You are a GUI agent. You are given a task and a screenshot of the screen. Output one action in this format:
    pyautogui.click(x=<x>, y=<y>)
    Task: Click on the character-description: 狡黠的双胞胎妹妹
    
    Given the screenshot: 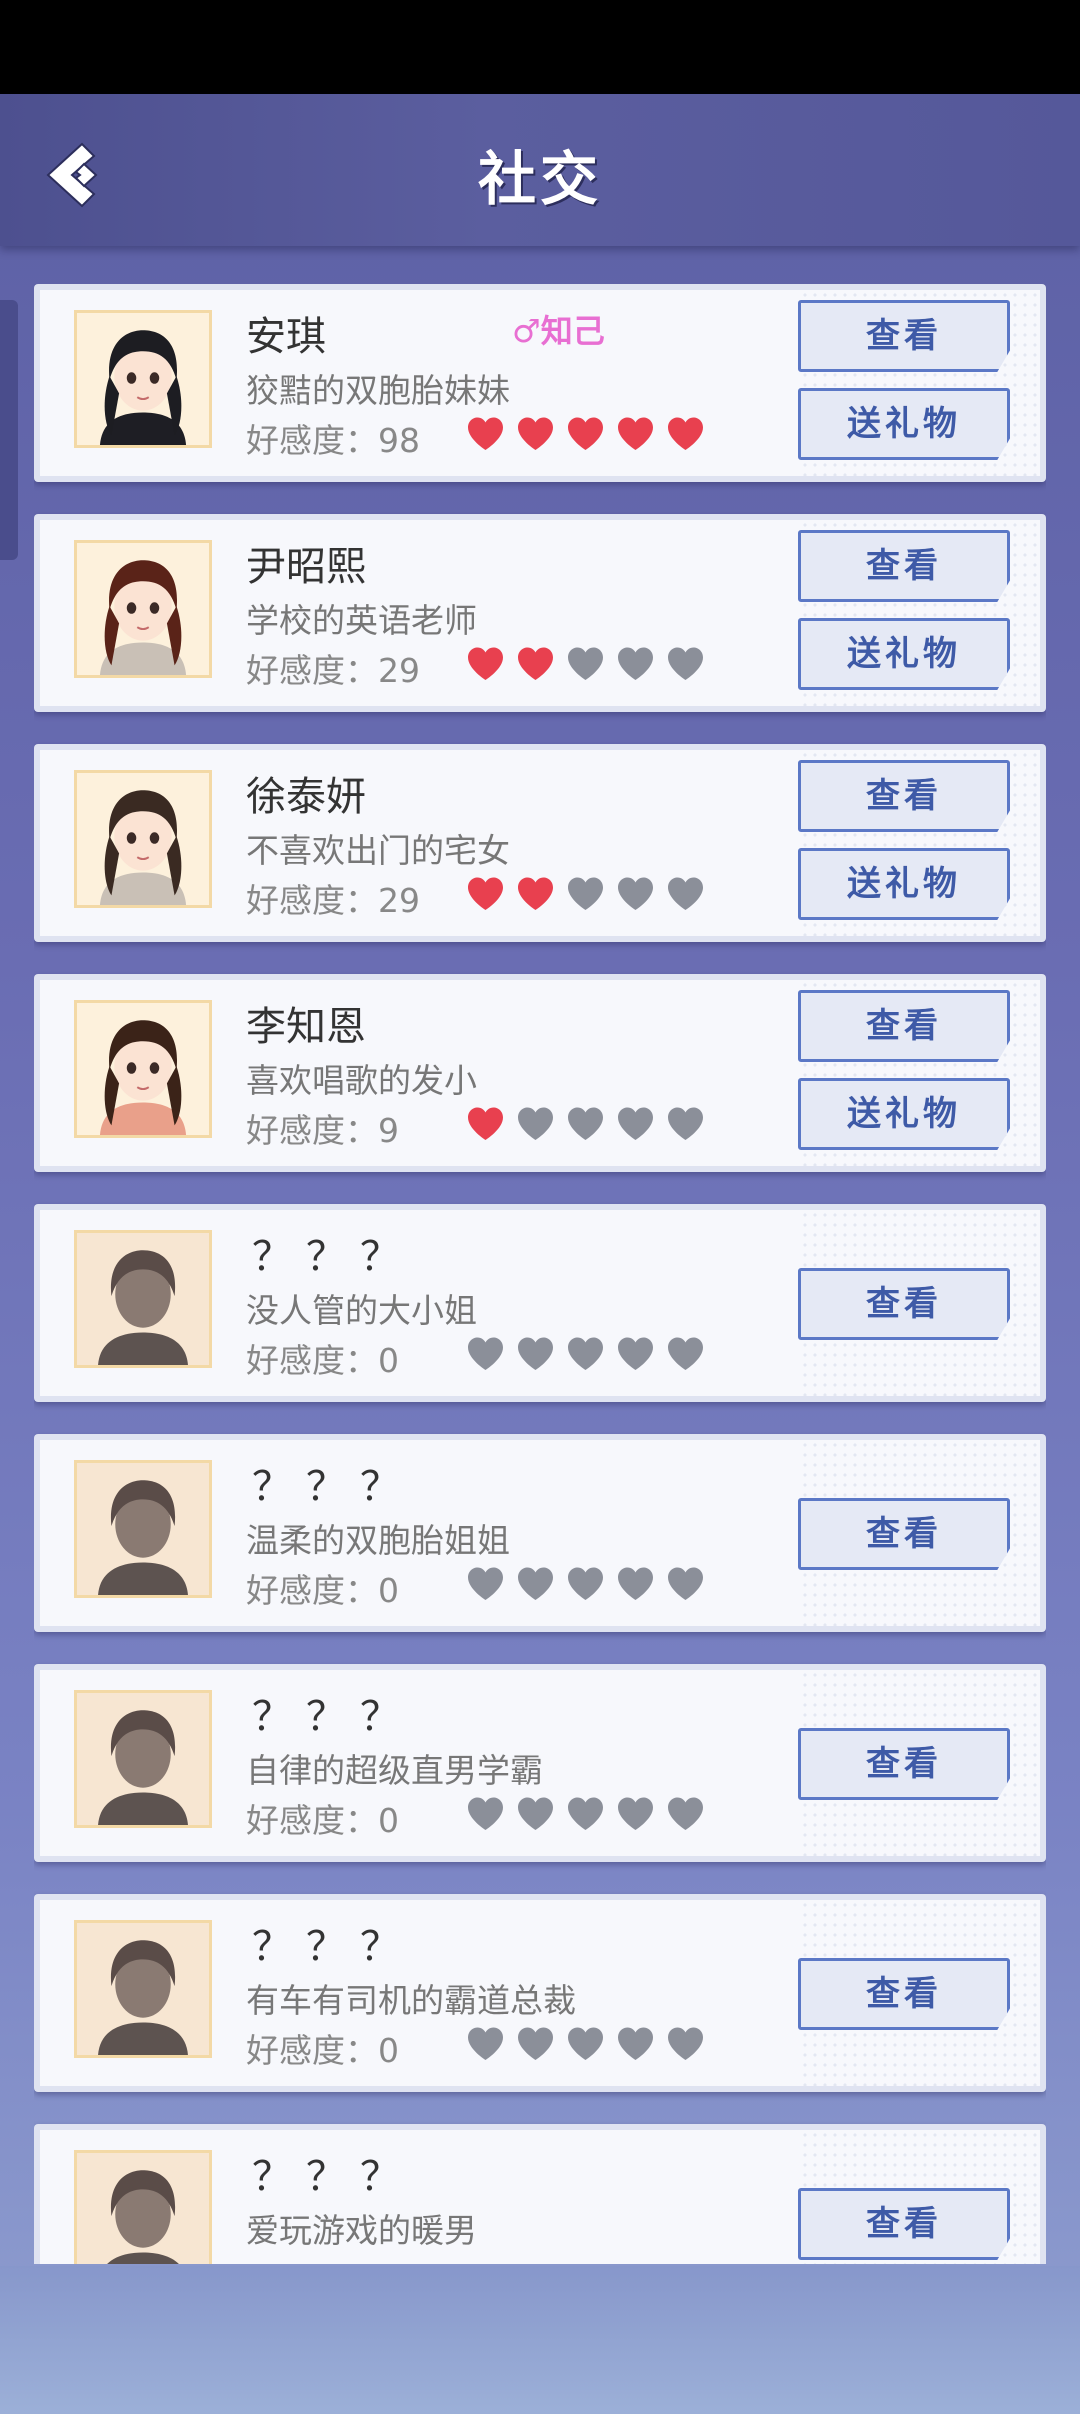 What is the action you would take?
    pyautogui.click(x=378, y=390)
    